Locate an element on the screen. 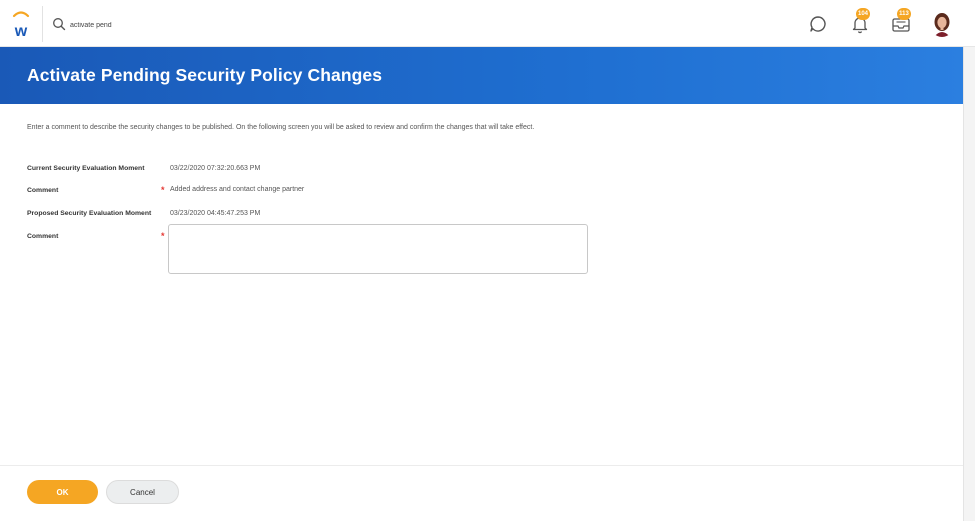 The image size is (975, 521). chat-icon is located at coordinates (818, 24).